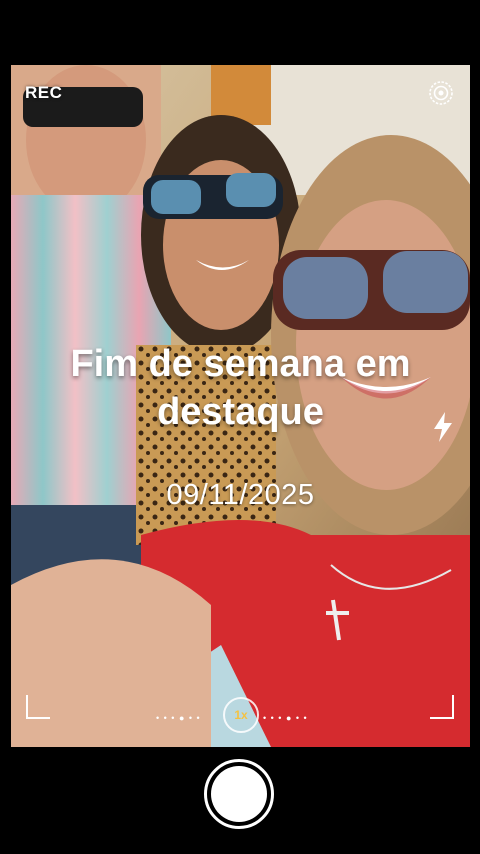 This screenshot has height=854, width=480. What do you see at coordinates (441, 93) in the screenshot?
I see `settings-icon` at bounding box center [441, 93].